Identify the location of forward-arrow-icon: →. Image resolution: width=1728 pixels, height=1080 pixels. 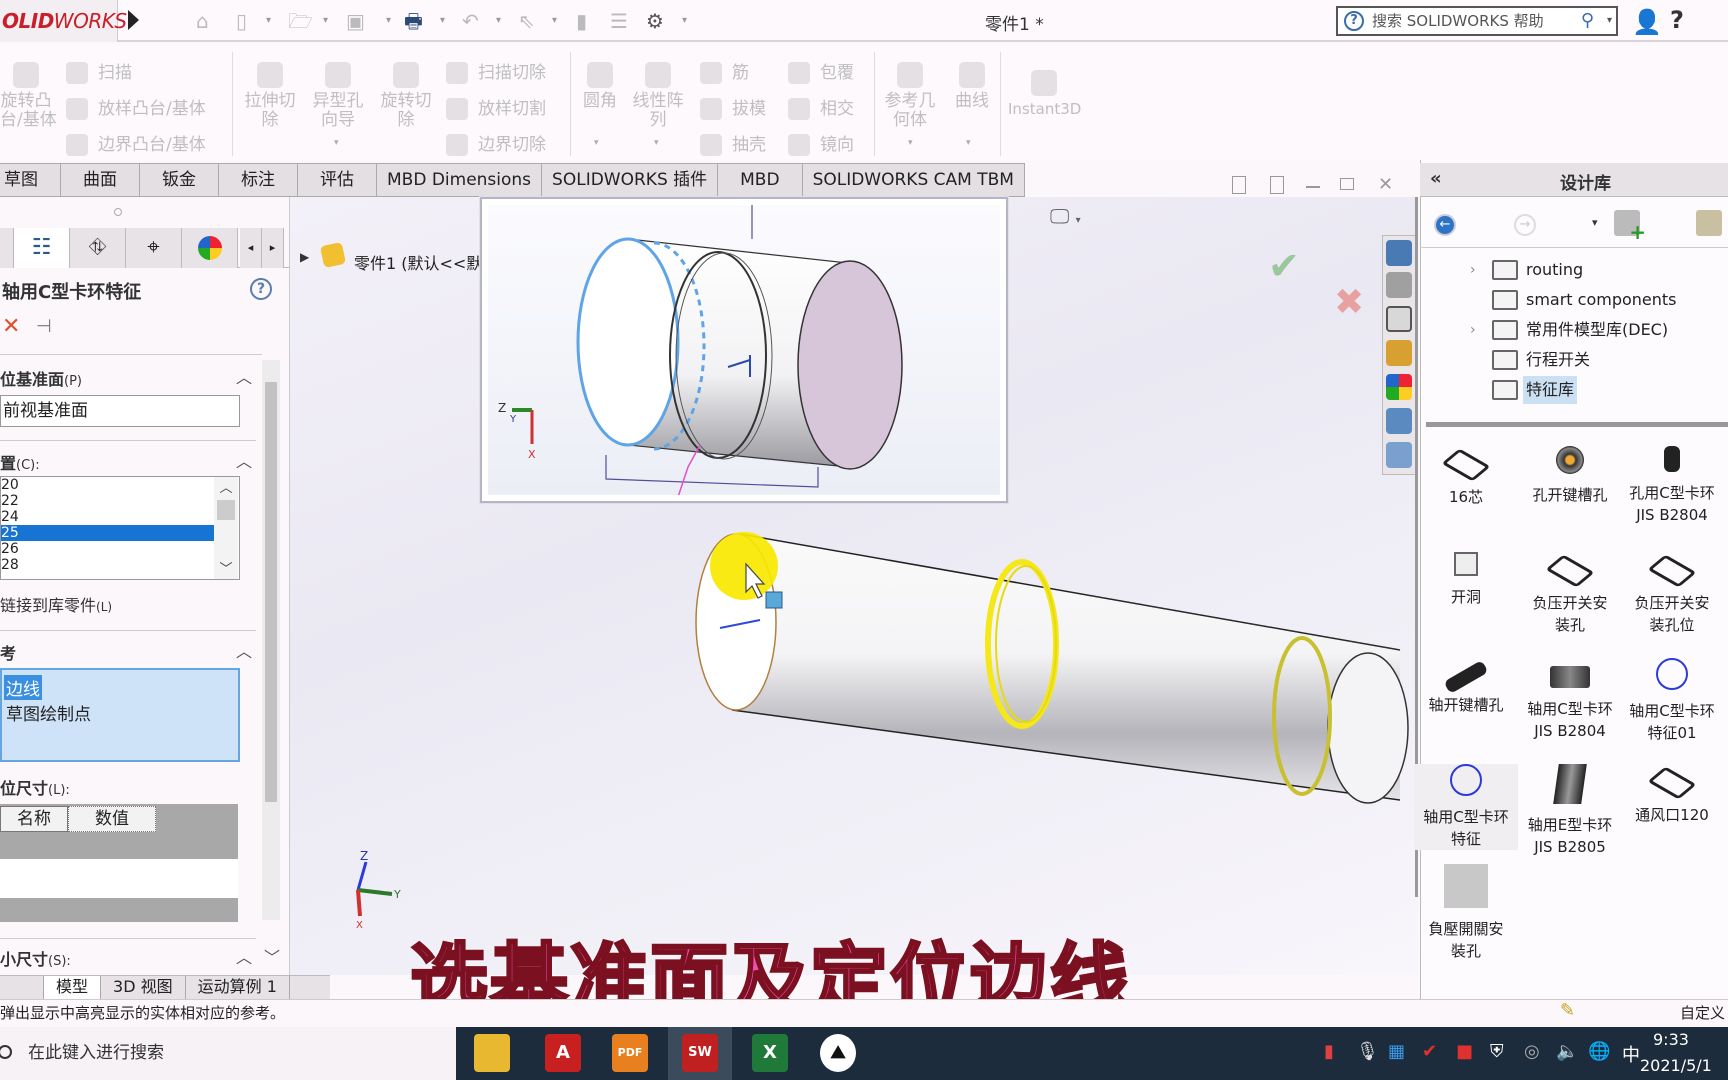
(1525, 225).